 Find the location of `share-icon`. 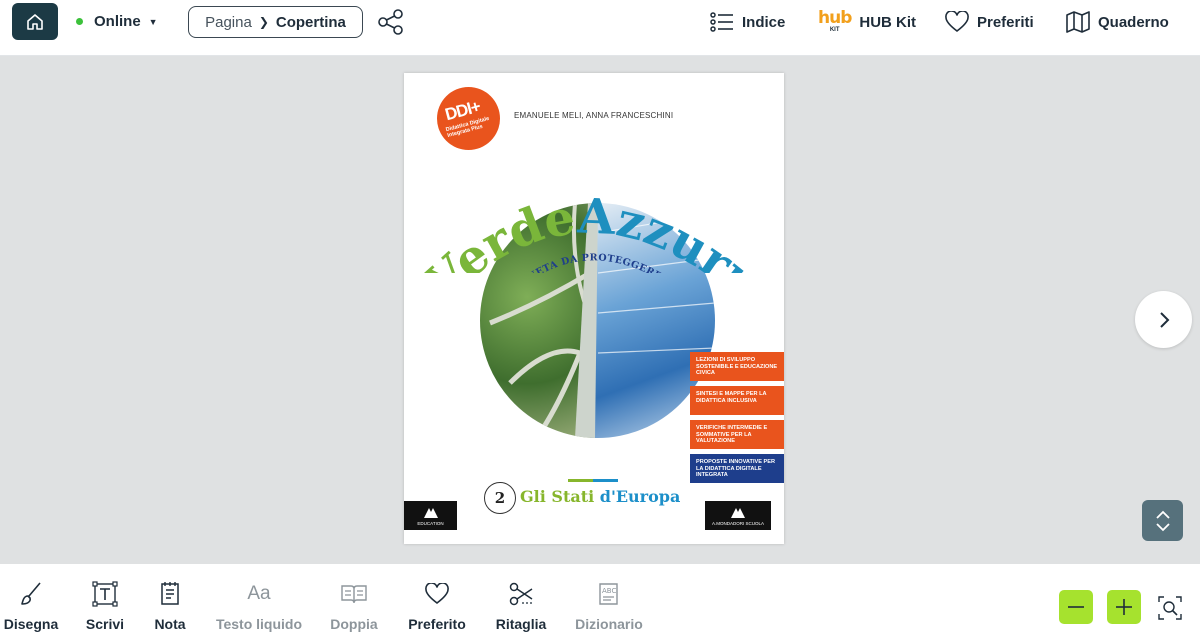

share-icon is located at coordinates (390, 22).